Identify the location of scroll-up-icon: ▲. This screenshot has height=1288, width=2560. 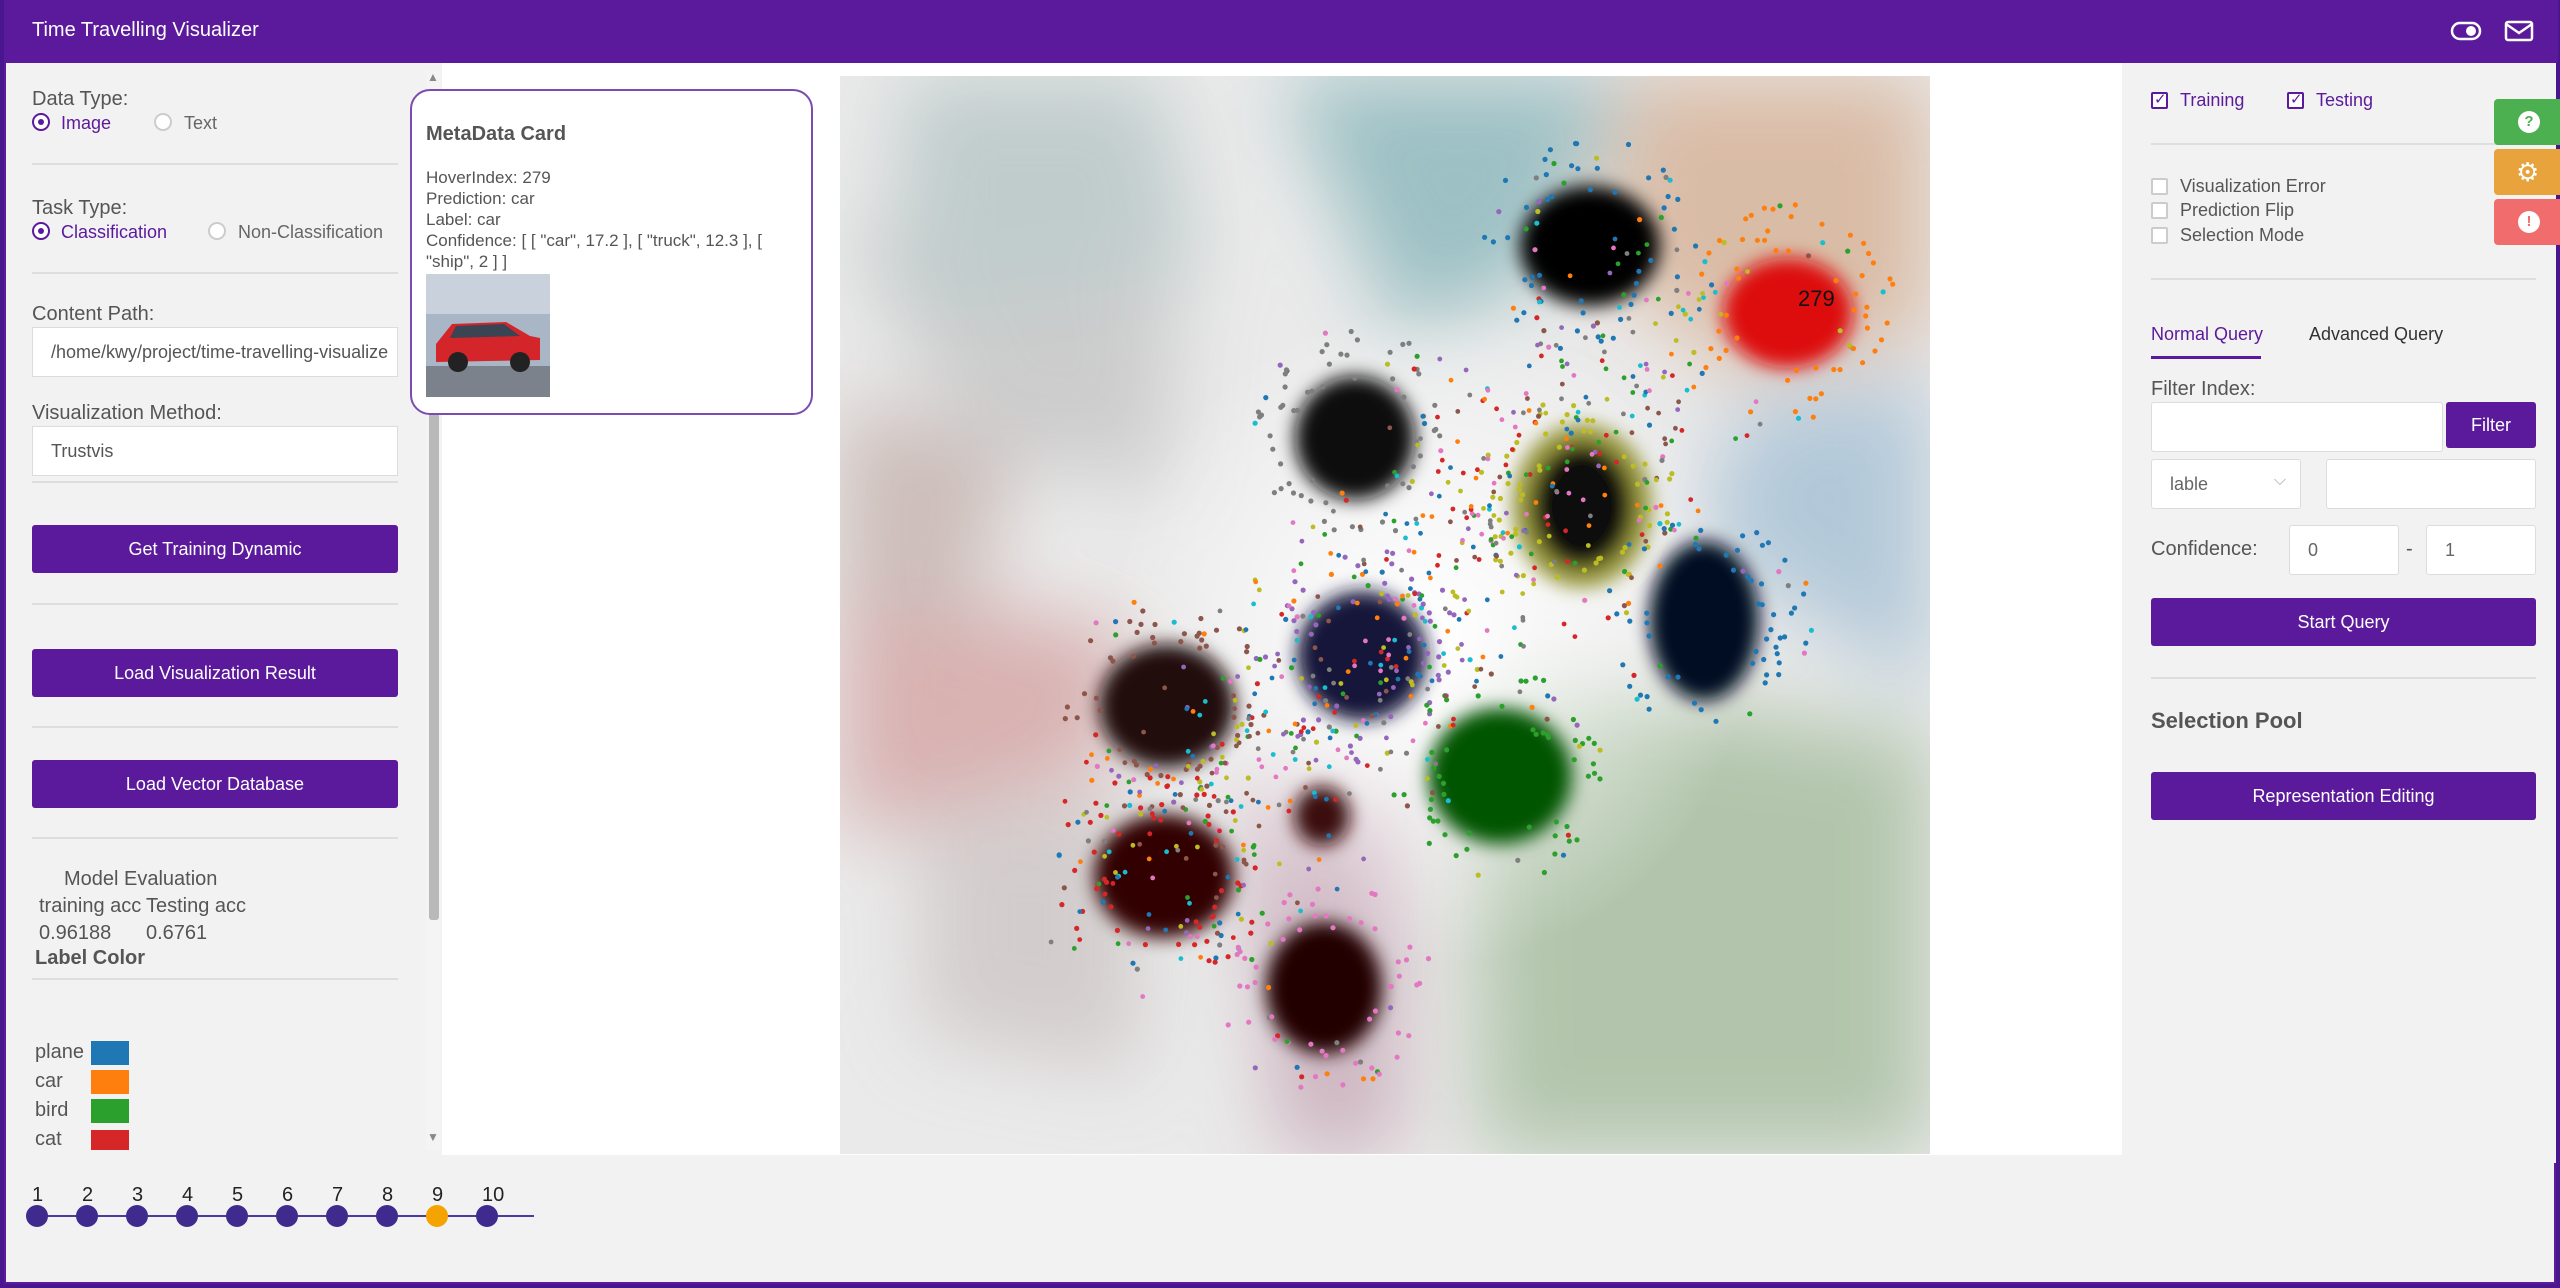
(433, 77).